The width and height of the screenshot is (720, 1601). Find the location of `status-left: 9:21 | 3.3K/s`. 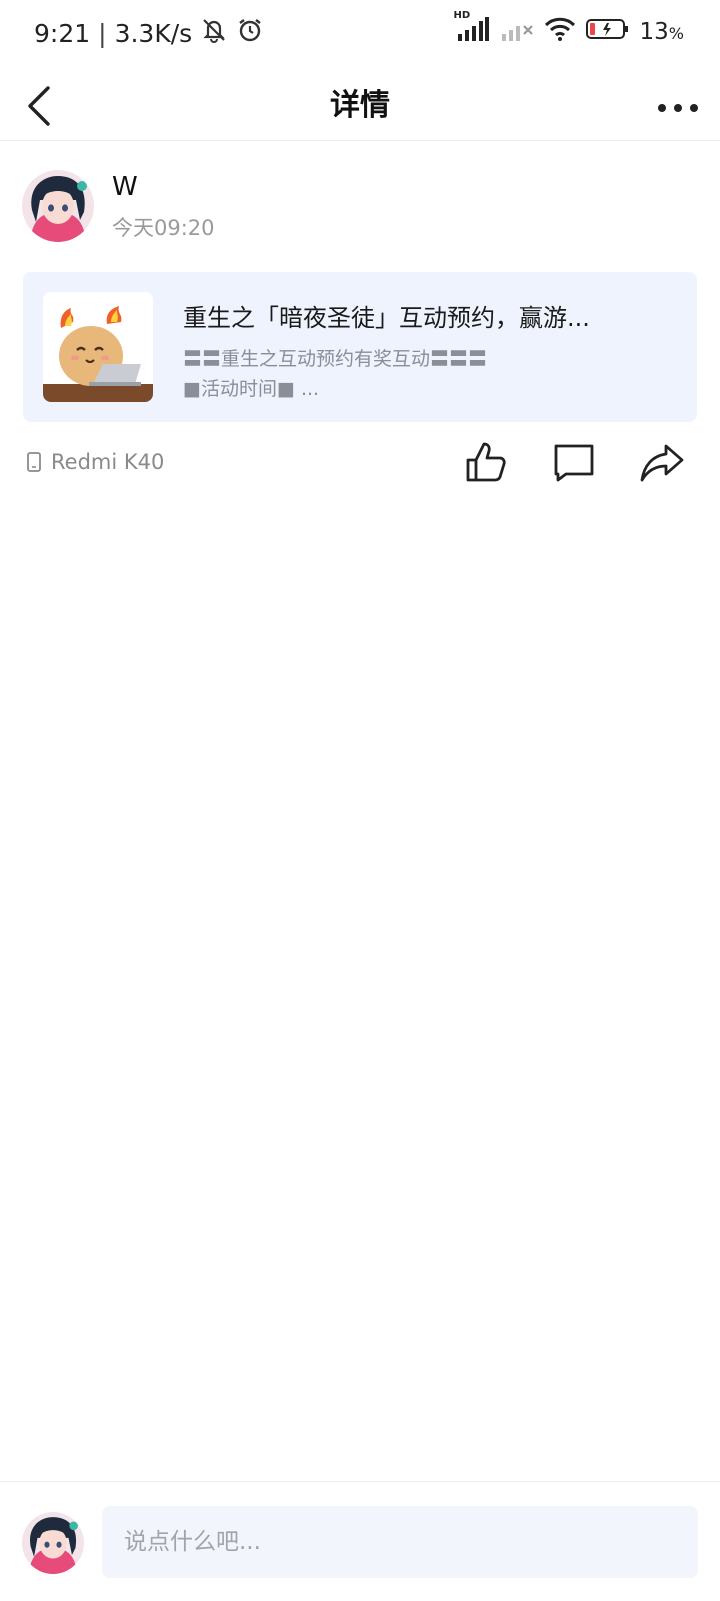

status-left: 9:21 | 3.3K/s is located at coordinates (149, 33).